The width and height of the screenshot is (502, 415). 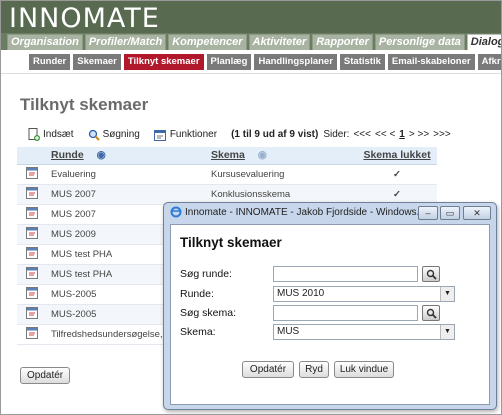 I want to click on search-round-label: Søg runde:, so click(x=206, y=274).